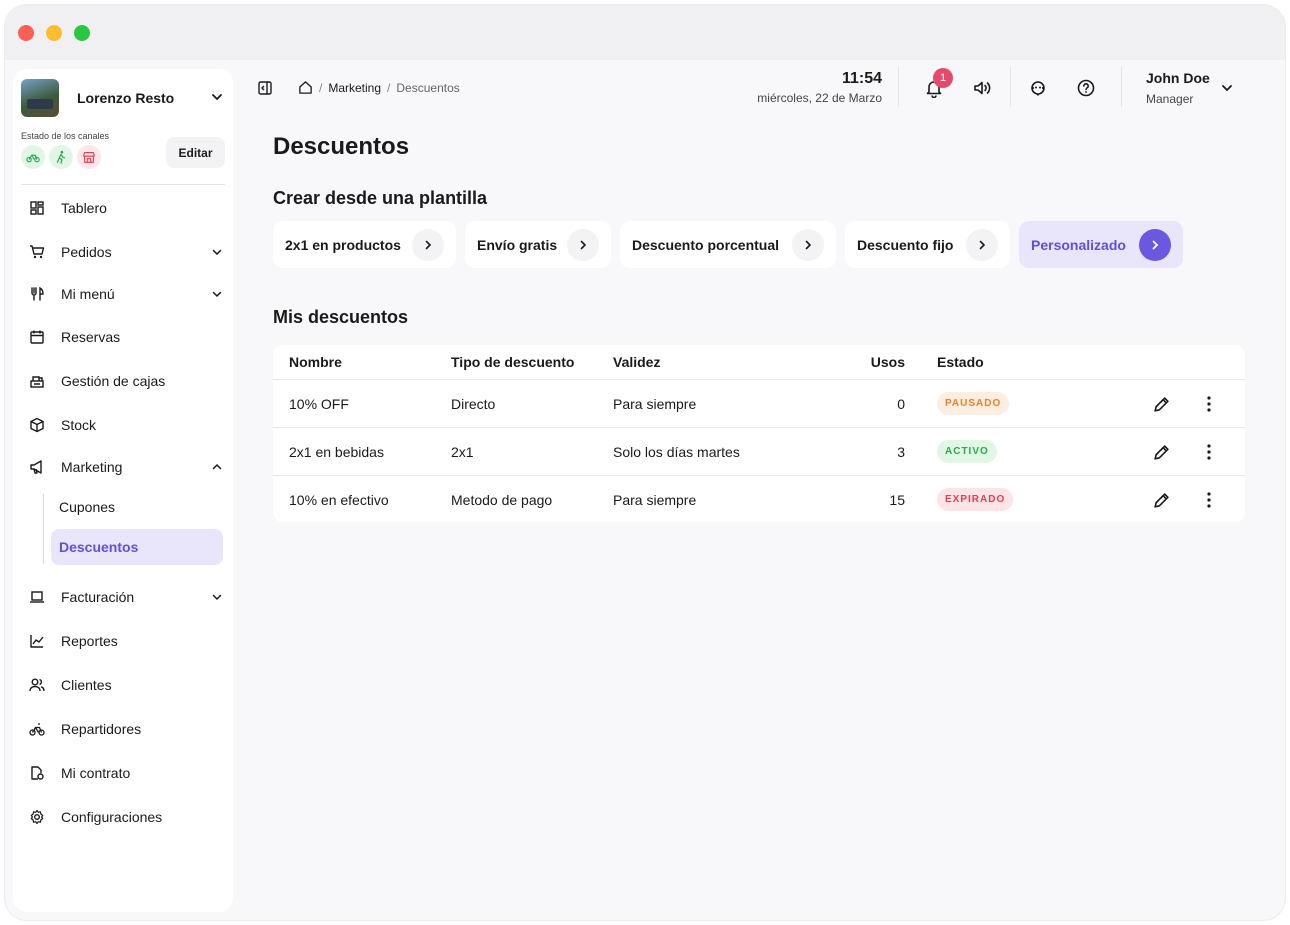 The width and height of the screenshot is (1290, 925). I want to click on sidebar-item-label: Pedidos, so click(86, 252).